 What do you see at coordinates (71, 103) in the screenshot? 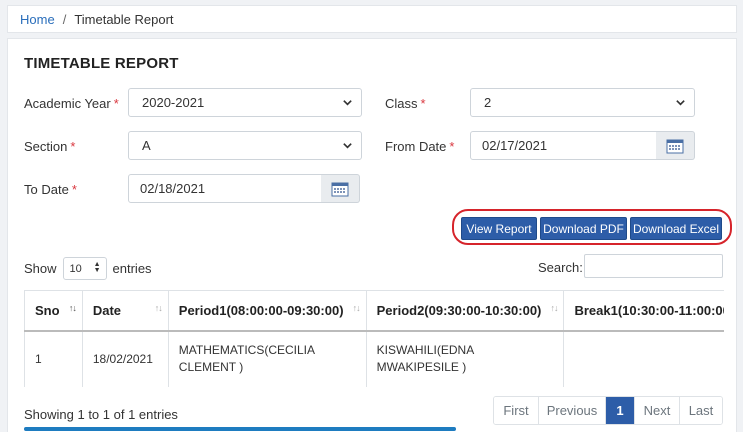
I see `academic-year-label: Academic Year *` at bounding box center [71, 103].